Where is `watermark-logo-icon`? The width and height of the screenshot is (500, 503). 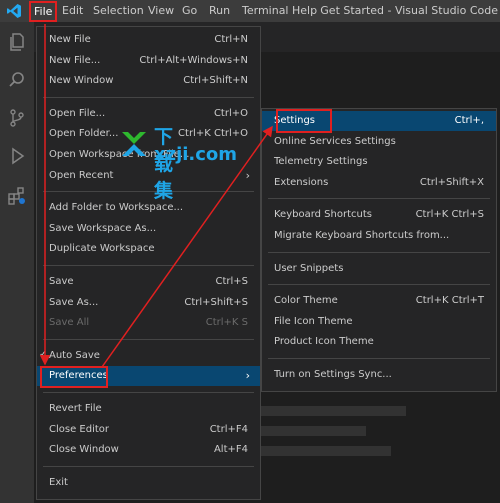
watermark-logo-icon is located at coordinates (134, 144).